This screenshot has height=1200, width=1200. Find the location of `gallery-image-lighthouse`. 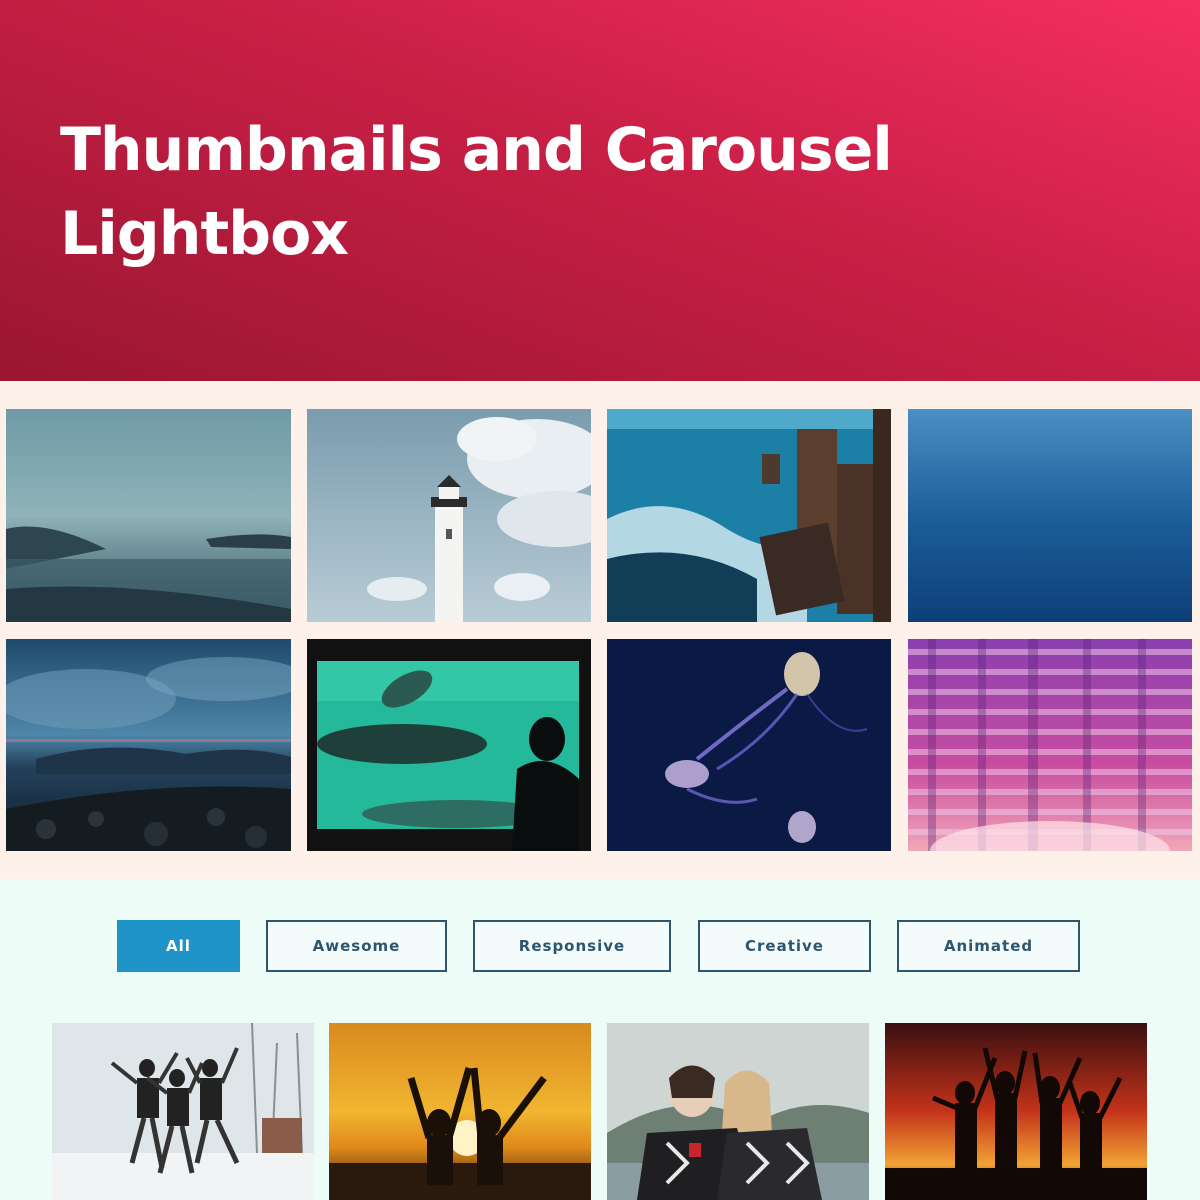

gallery-image-lighthouse is located at coordinates (449, 515).